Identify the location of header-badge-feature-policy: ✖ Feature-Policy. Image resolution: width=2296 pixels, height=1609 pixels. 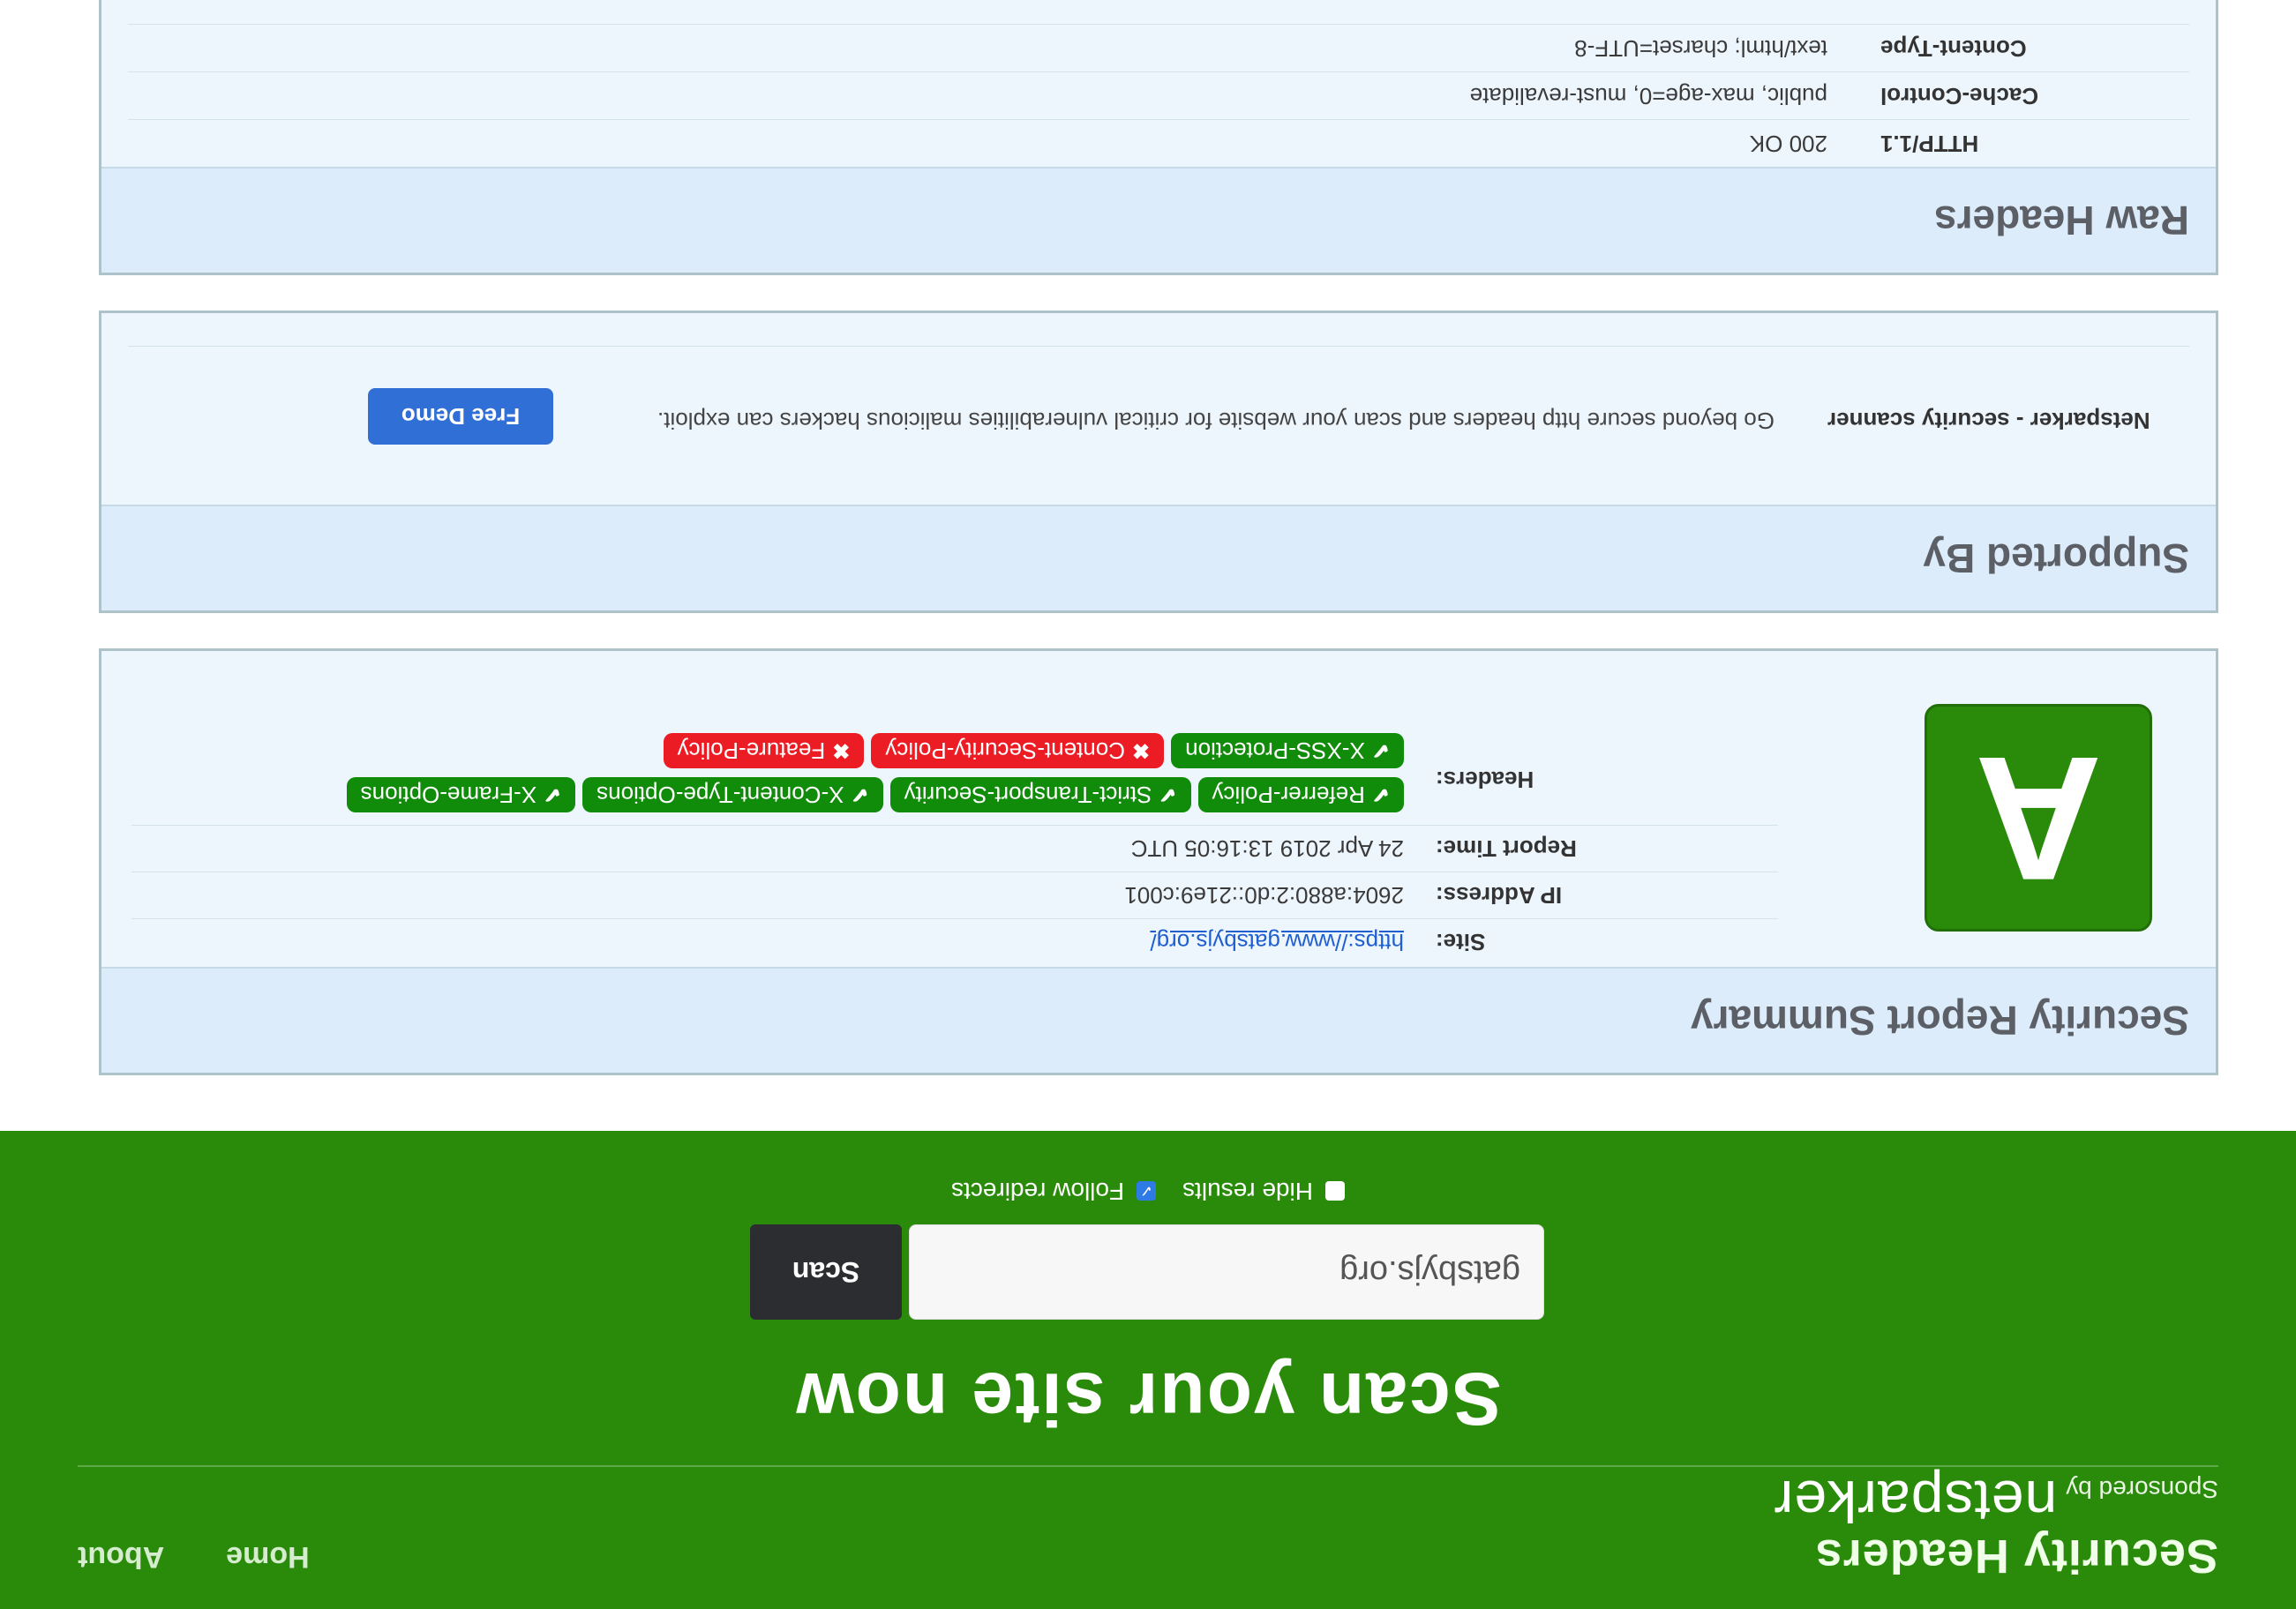
(764, 750).